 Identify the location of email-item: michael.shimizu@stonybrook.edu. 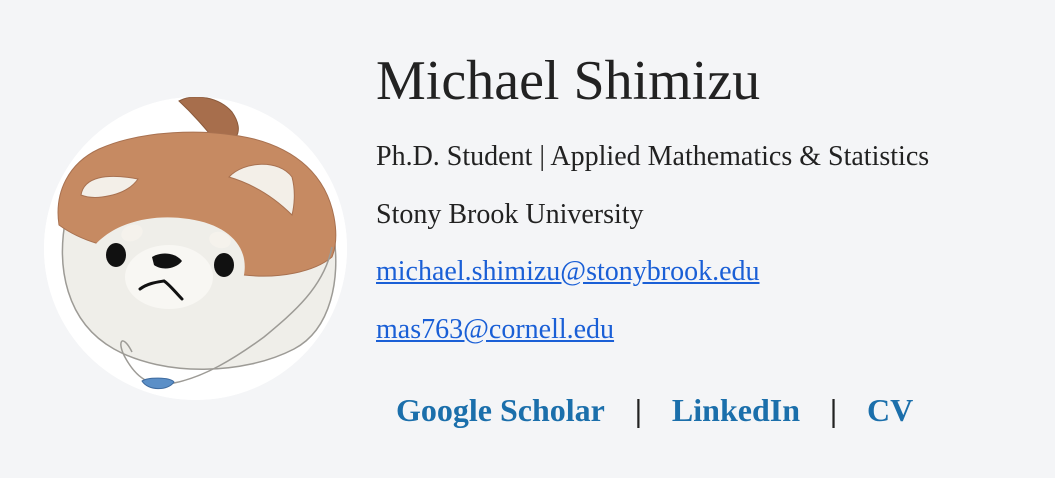
(568, 272).